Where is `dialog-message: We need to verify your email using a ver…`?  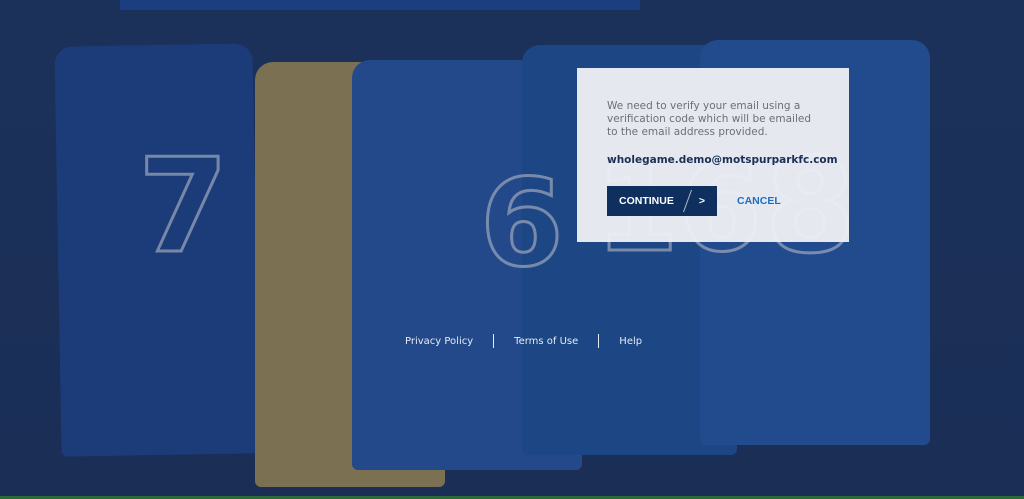
dialog-message: We need to verify your email using a ver… is located at coordinates (709, 119).